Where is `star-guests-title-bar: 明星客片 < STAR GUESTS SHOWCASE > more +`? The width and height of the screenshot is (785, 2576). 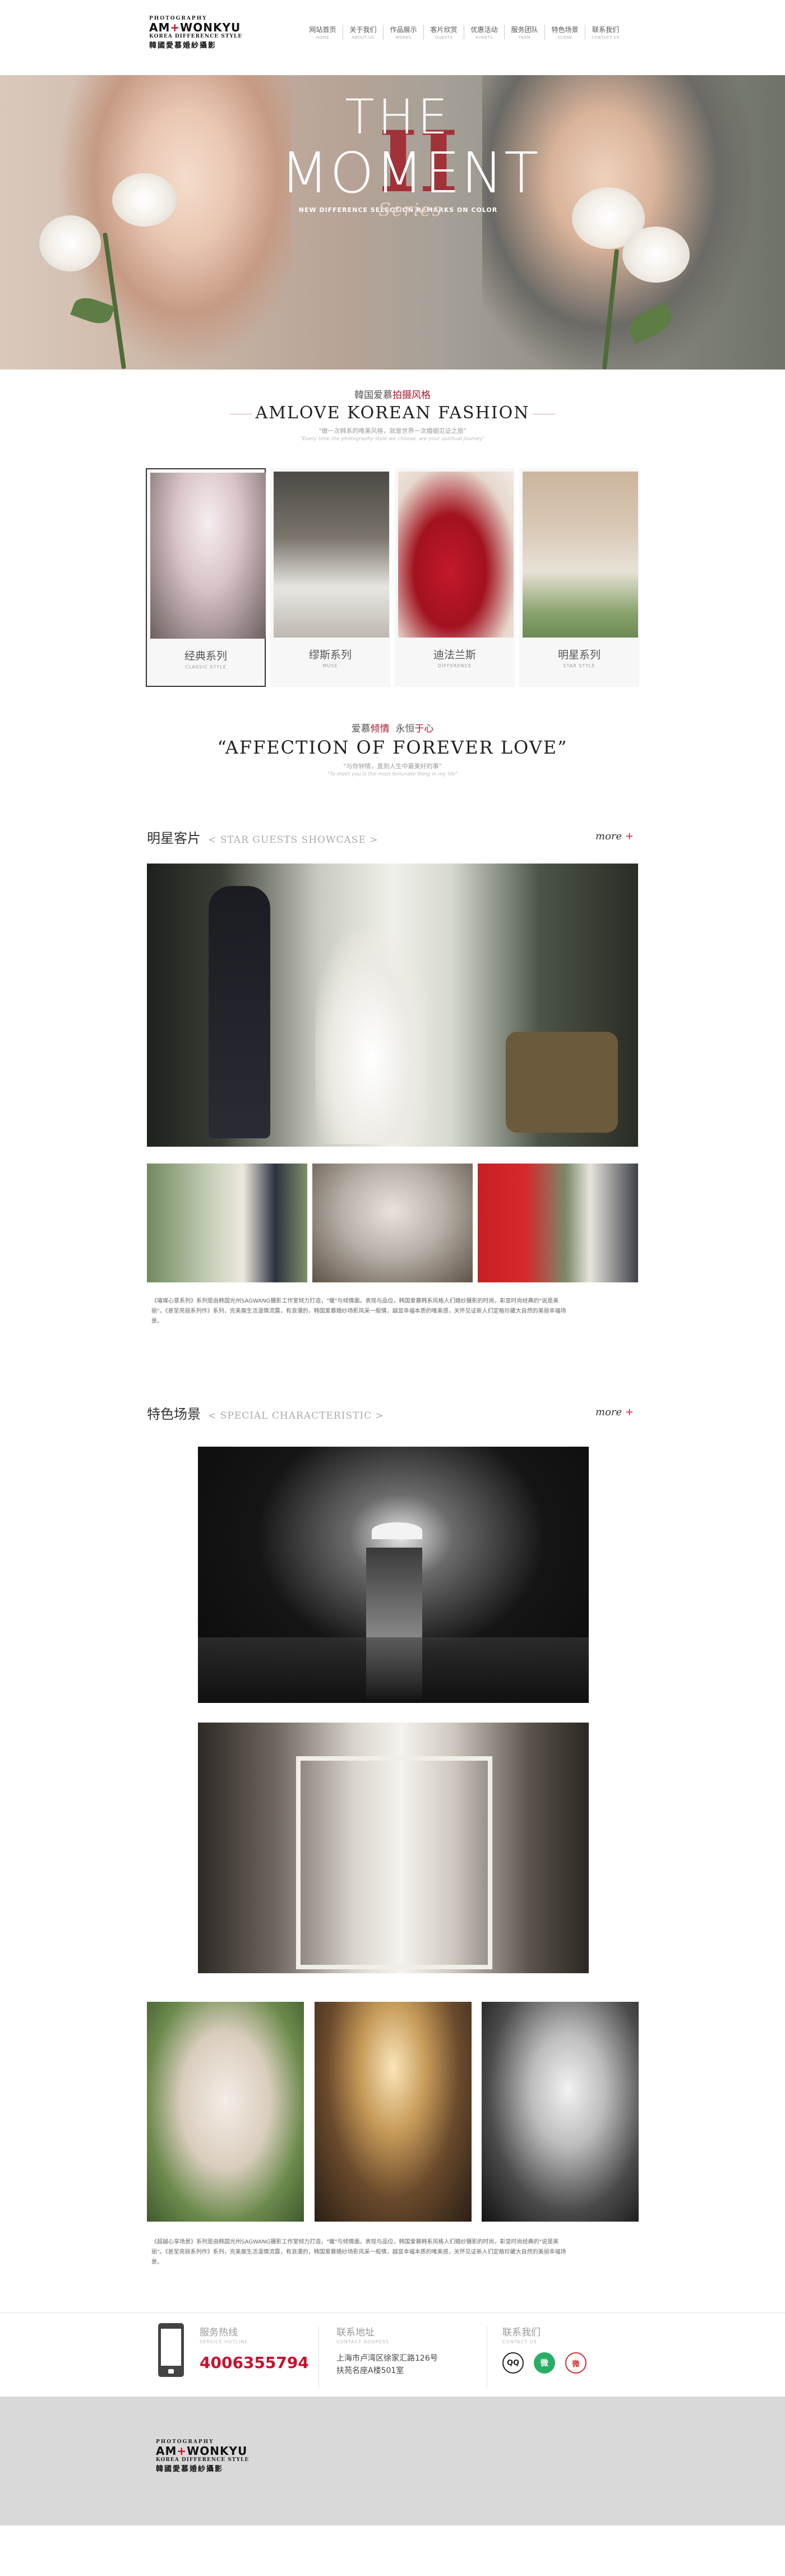 star-guests-title-bar: 明星客片 < STAR GUESTS SHOWCASE > more + is located at coordinates (390, 838).